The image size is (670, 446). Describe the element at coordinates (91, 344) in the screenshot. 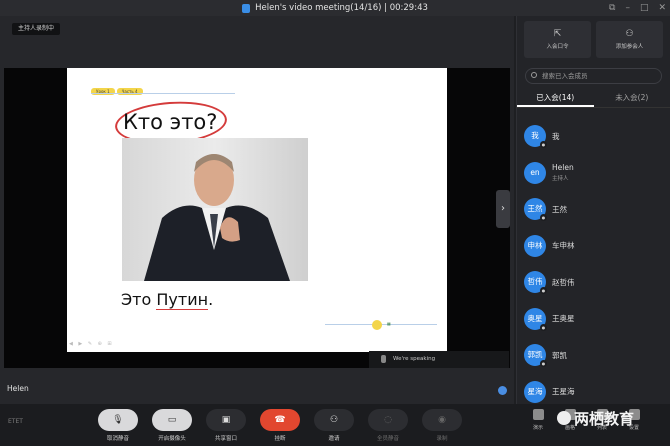

I see `slide-controls: ◀ ▶ ✎ ⊕ ⊞` at that location.